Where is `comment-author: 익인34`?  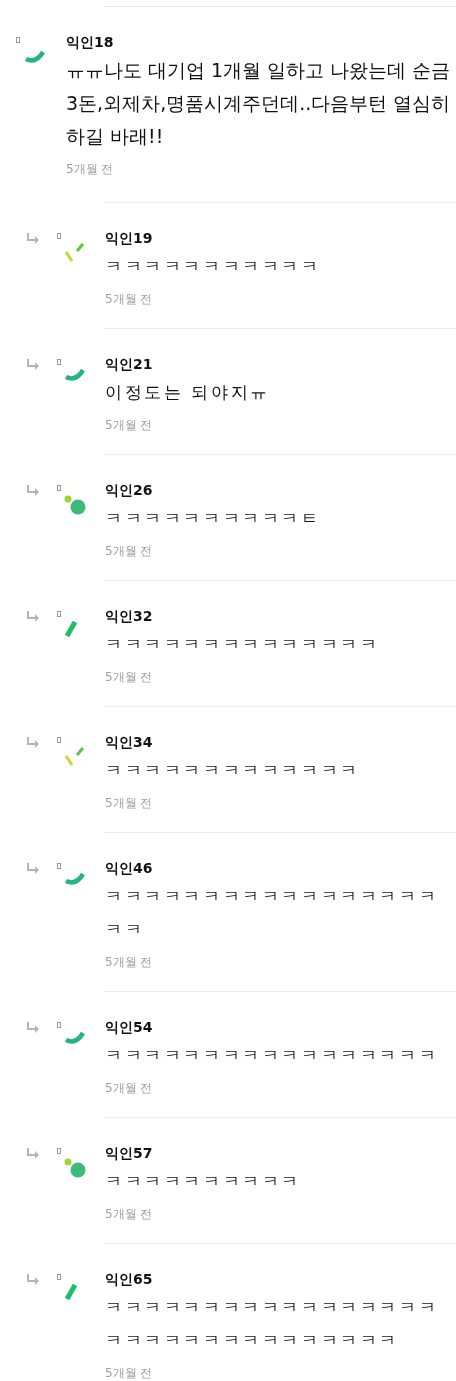
comment-author: 익인34 is located at coordinates (129, 742).